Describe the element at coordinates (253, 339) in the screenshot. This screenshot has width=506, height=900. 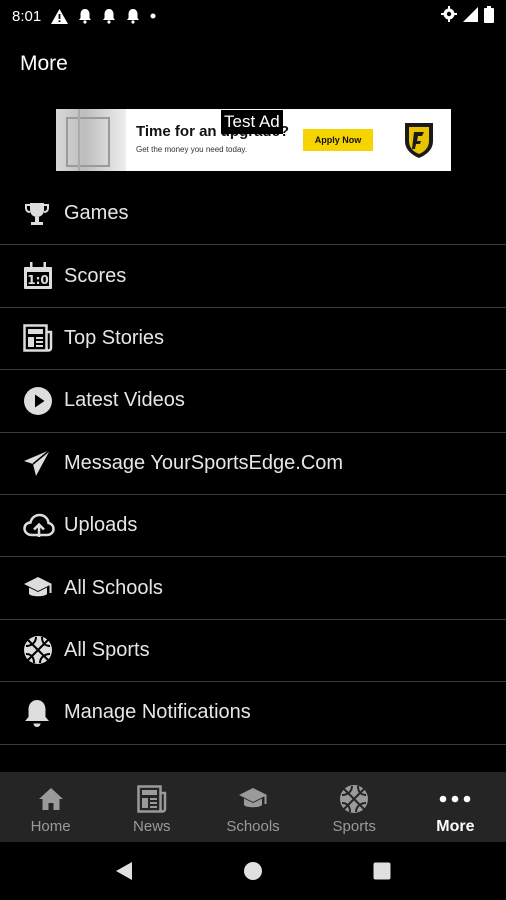
I see `menu-item-top-stories: Top Stories` at that location.